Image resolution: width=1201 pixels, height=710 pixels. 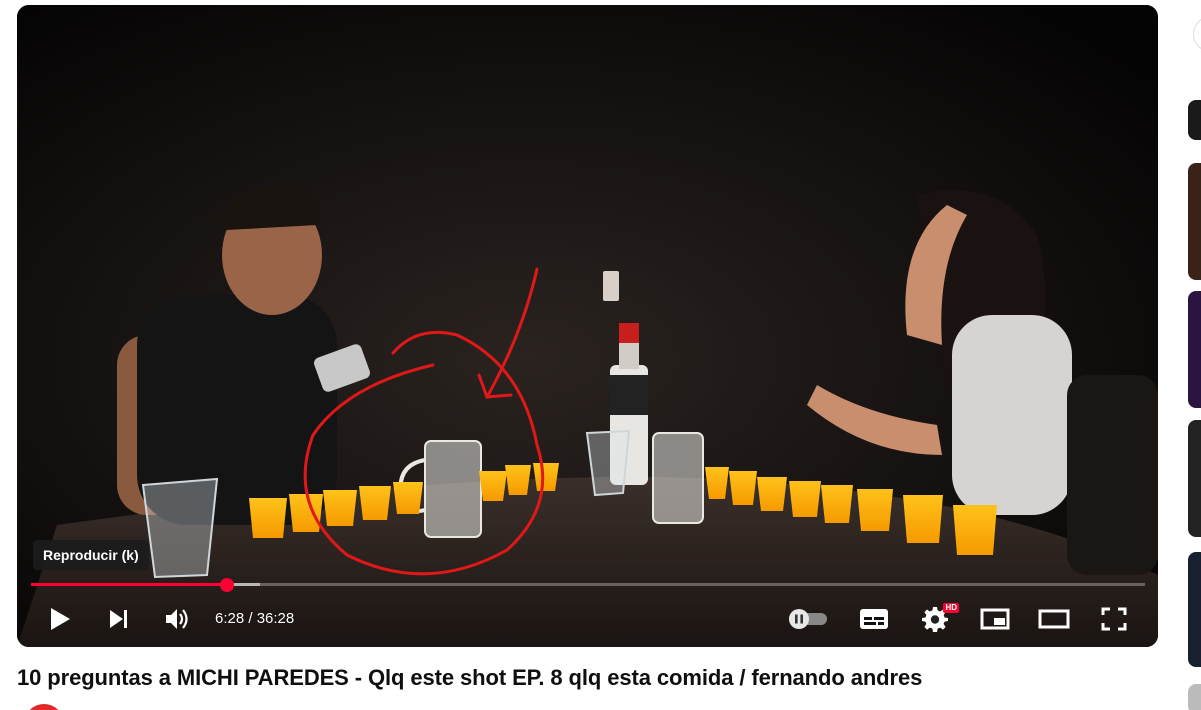 I want to click on subtitles-button, so click(x=874, y=619).